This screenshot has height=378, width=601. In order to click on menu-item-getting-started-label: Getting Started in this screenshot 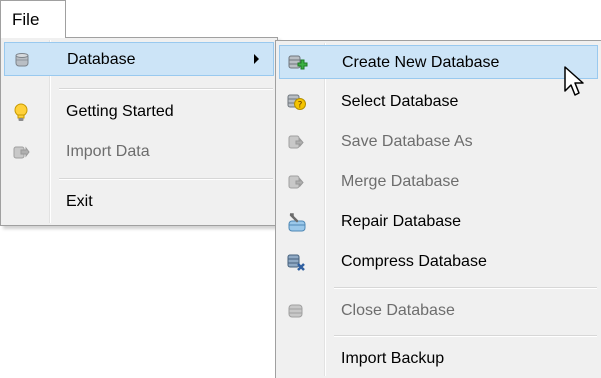, I will do `click(120, 111)`.